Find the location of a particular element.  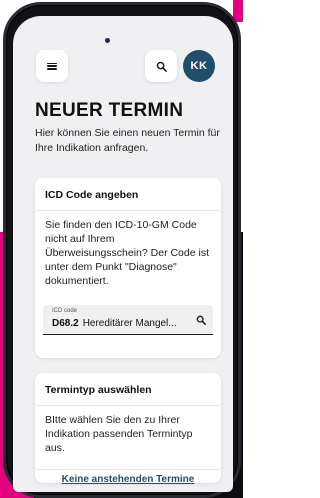

menu-button is located at coordinates (52, 66).